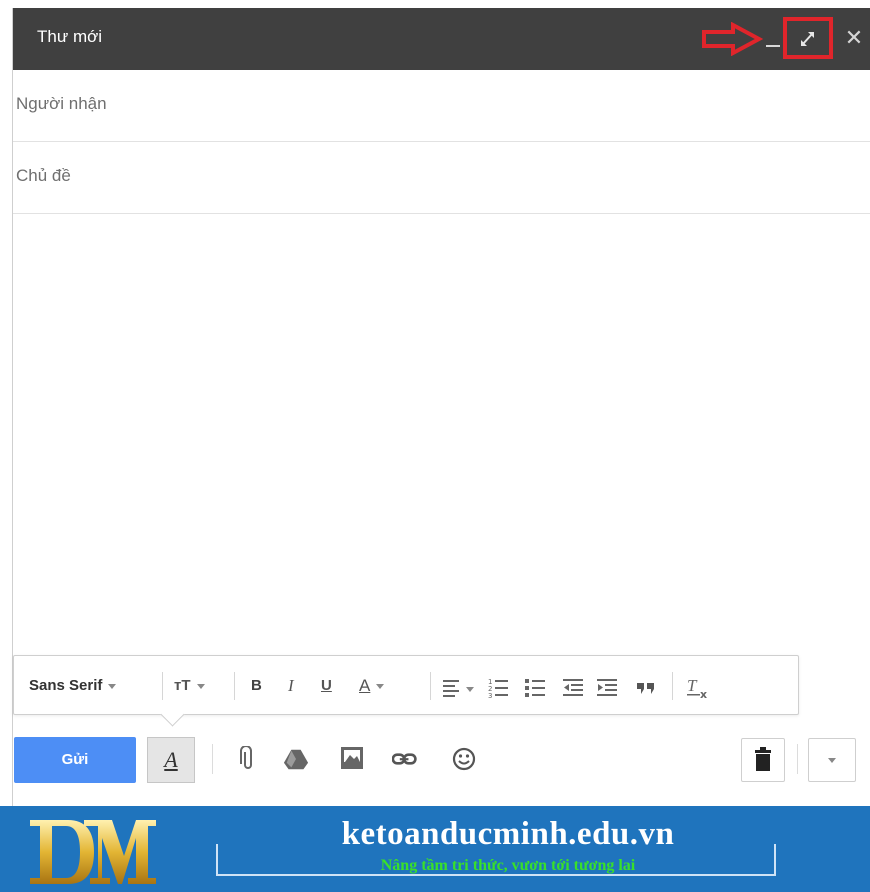  Describe the element at coordinates (291, 686) in the screenshot. I see `italic-button: I` at that location.